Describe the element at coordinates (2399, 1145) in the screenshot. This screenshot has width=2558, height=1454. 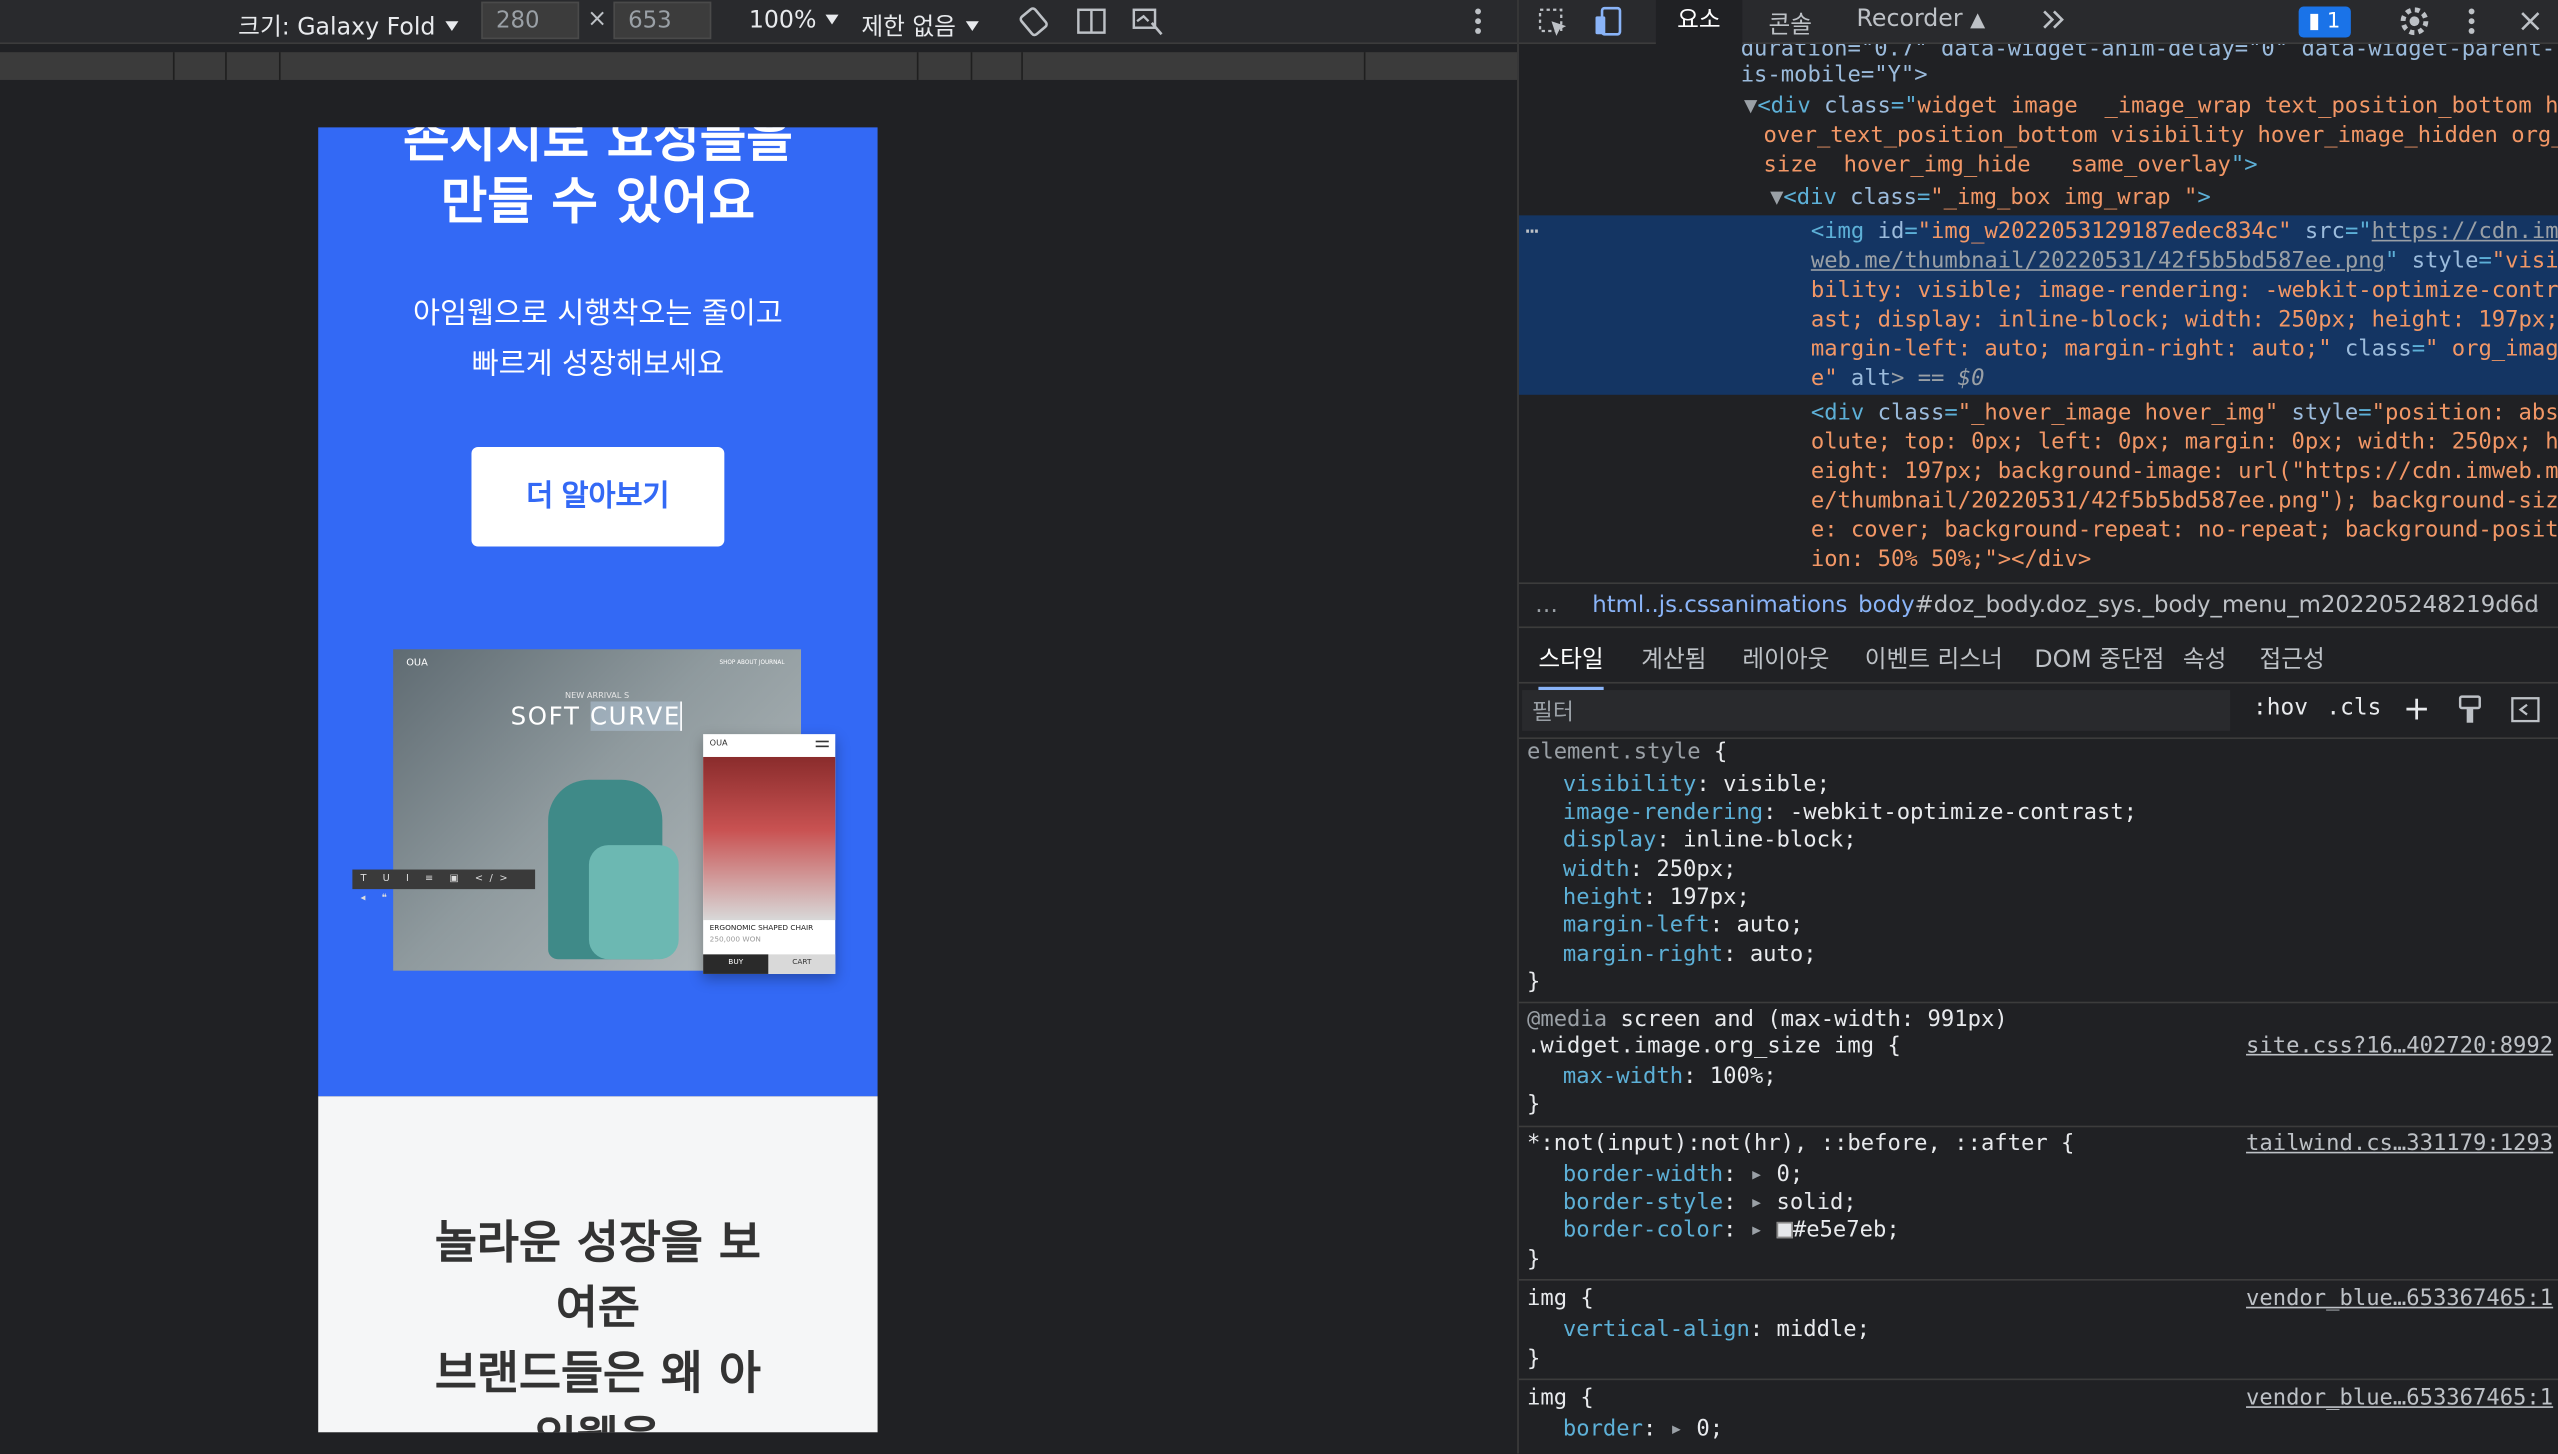
I see `source-link: tailwind.cs…331179:1293` at that location.